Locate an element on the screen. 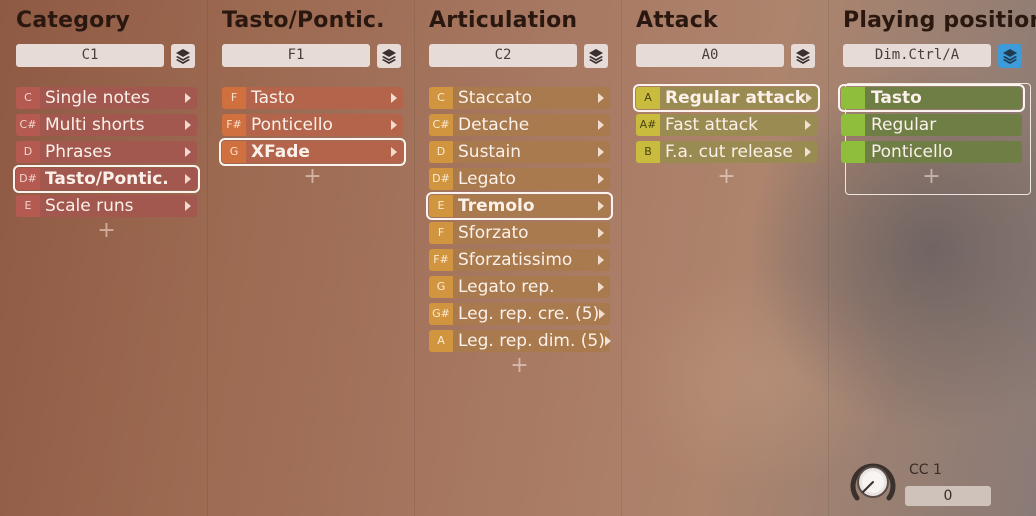 The height and width of the screenshot is (516, 1036). articulation-item-sustain: D Sustain is located at coordinates (519, 152).